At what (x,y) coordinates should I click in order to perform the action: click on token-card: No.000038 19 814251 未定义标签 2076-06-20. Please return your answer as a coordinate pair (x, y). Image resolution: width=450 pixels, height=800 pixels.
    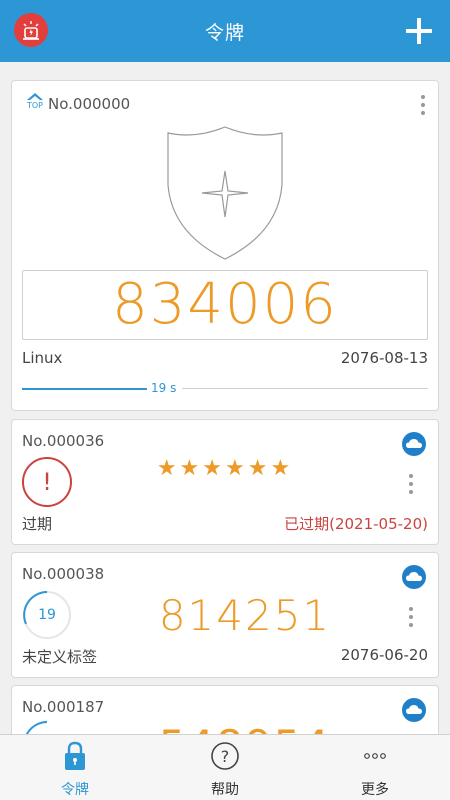
    Looking at the image, I should click on (225, 615).